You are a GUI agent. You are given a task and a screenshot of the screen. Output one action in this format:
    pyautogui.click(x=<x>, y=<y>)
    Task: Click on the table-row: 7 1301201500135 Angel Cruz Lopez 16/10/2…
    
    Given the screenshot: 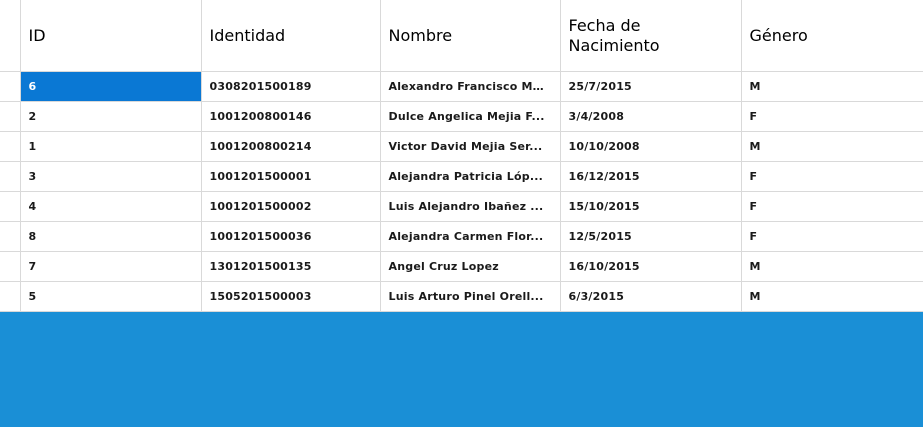 What is the action you would take?
    pyautogui.click(x=461, y=266)
    